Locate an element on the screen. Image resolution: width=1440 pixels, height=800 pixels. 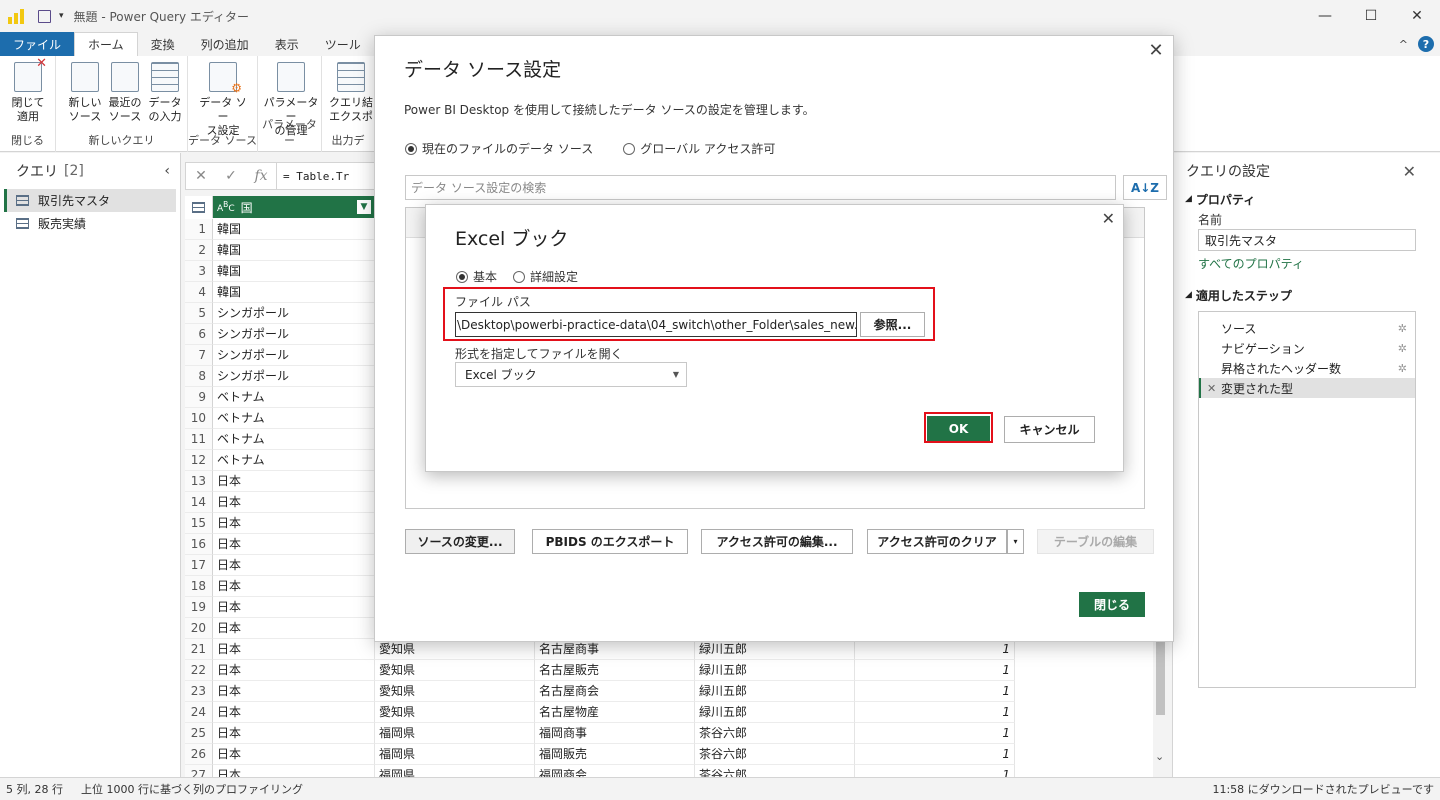
row-number: 10 is located at coordinates (199, 418).